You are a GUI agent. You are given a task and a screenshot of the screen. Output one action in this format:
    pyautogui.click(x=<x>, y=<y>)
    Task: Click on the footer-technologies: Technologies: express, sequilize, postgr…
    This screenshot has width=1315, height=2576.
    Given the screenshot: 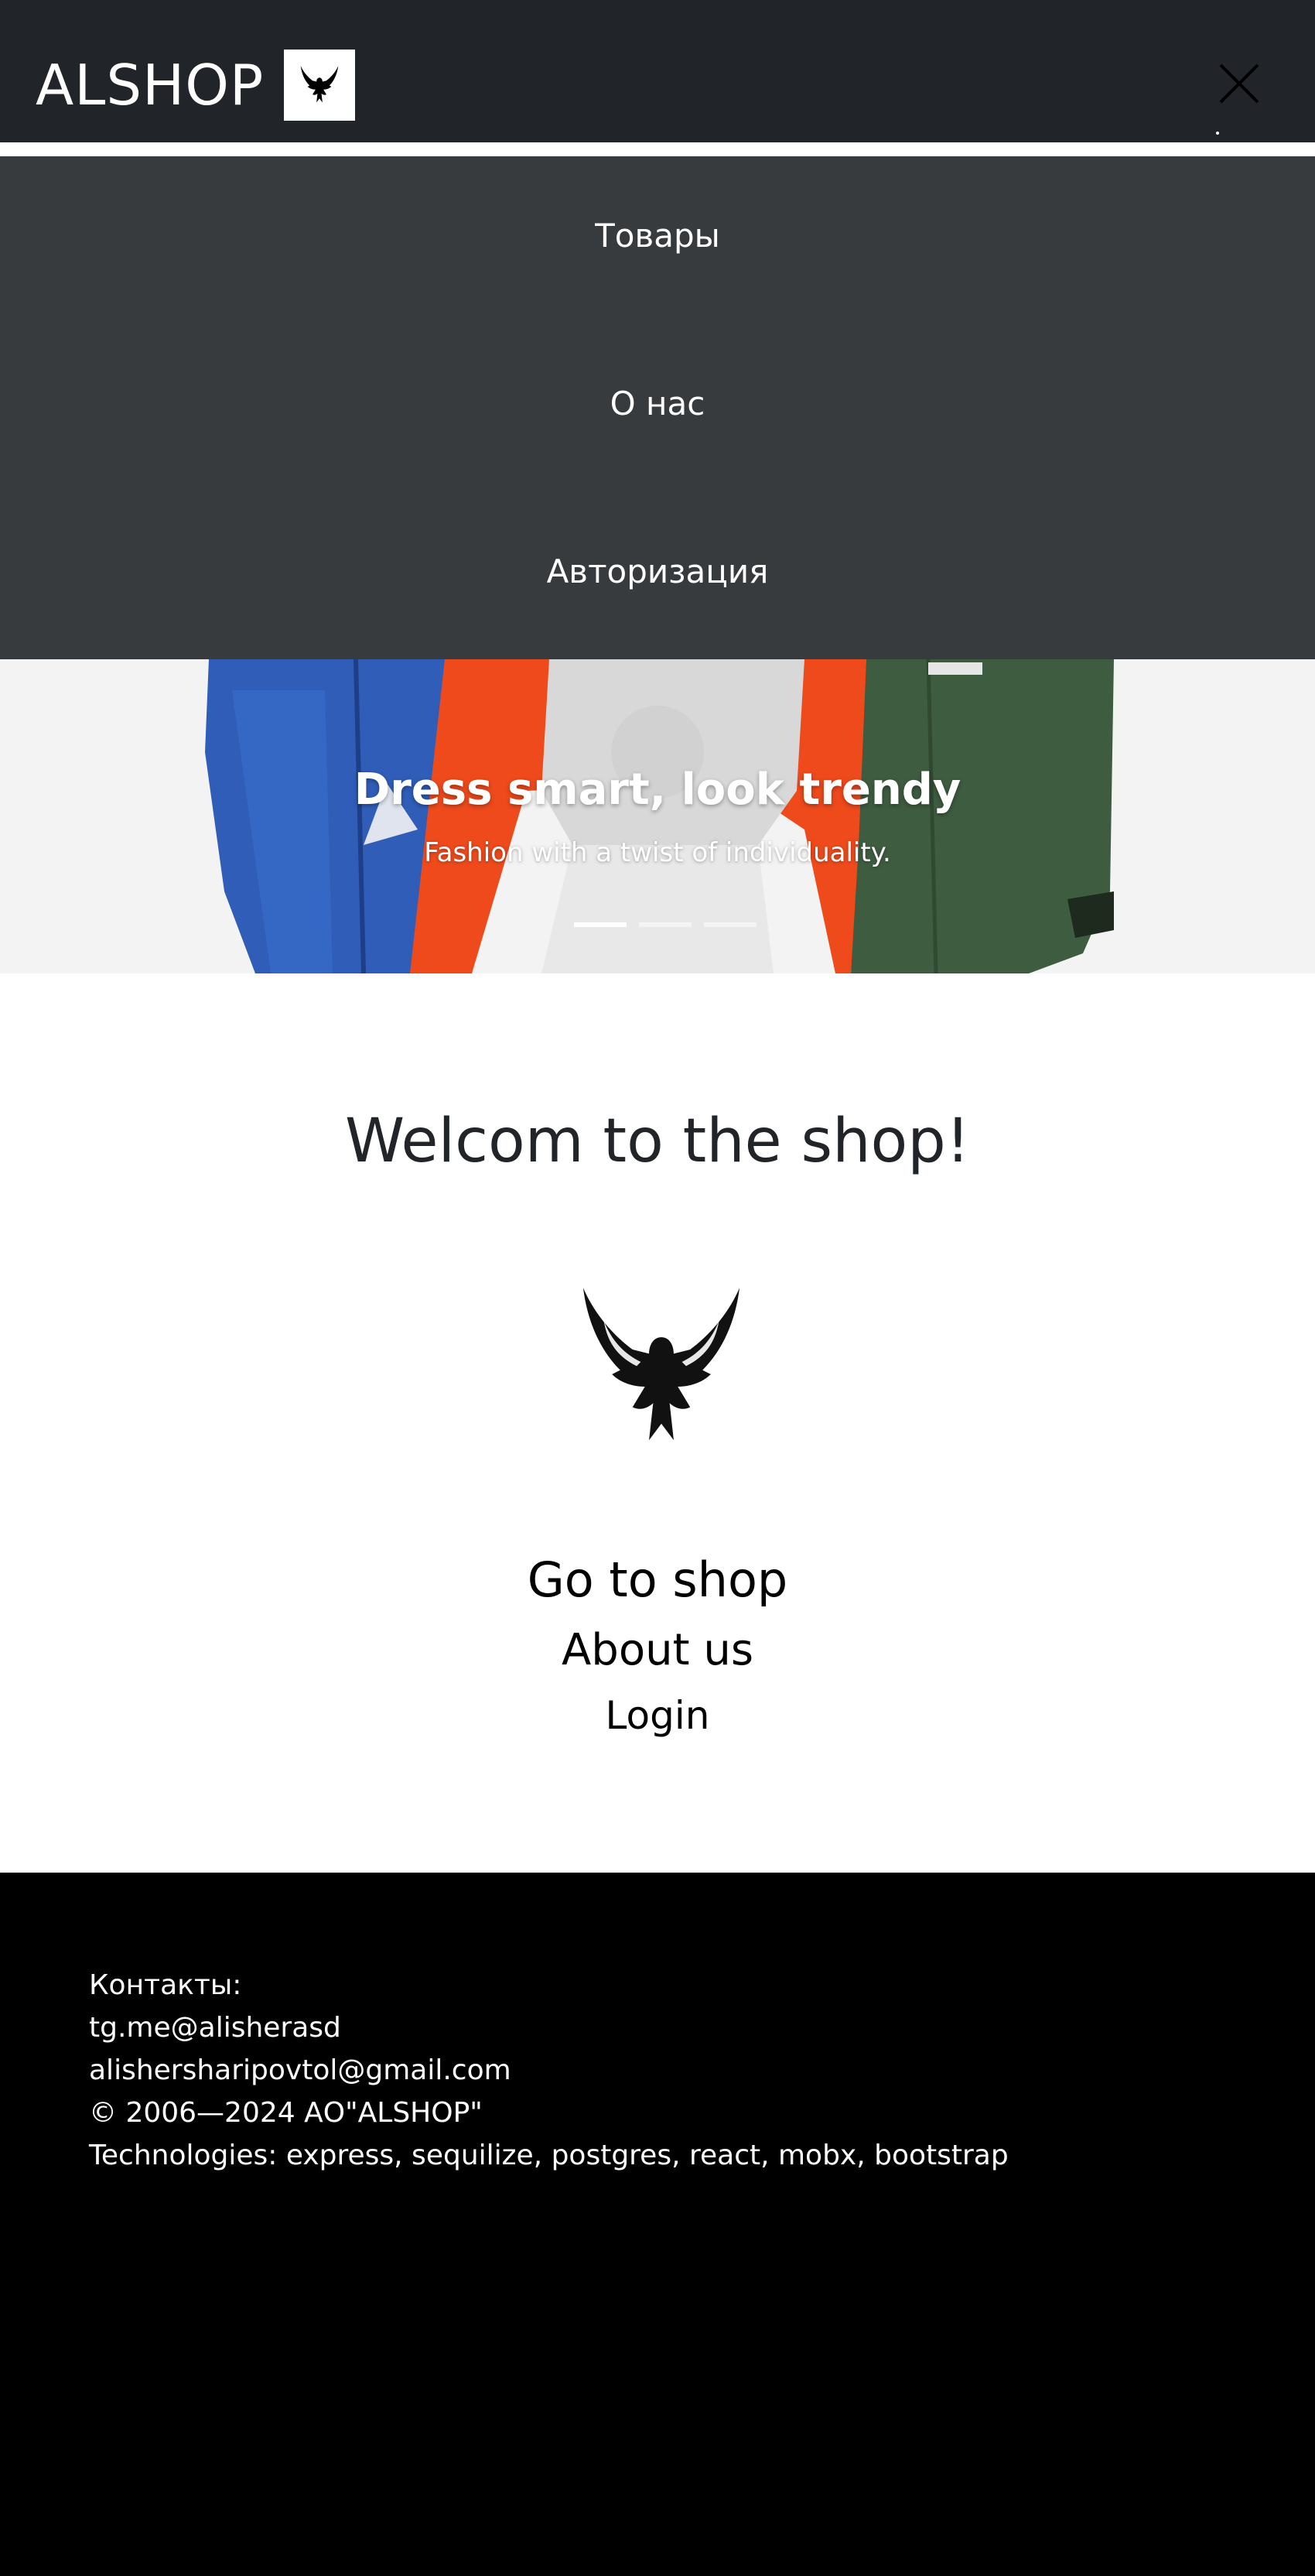 What is the action you would take?
    pyautogui.click(x=549, y=2155)
    